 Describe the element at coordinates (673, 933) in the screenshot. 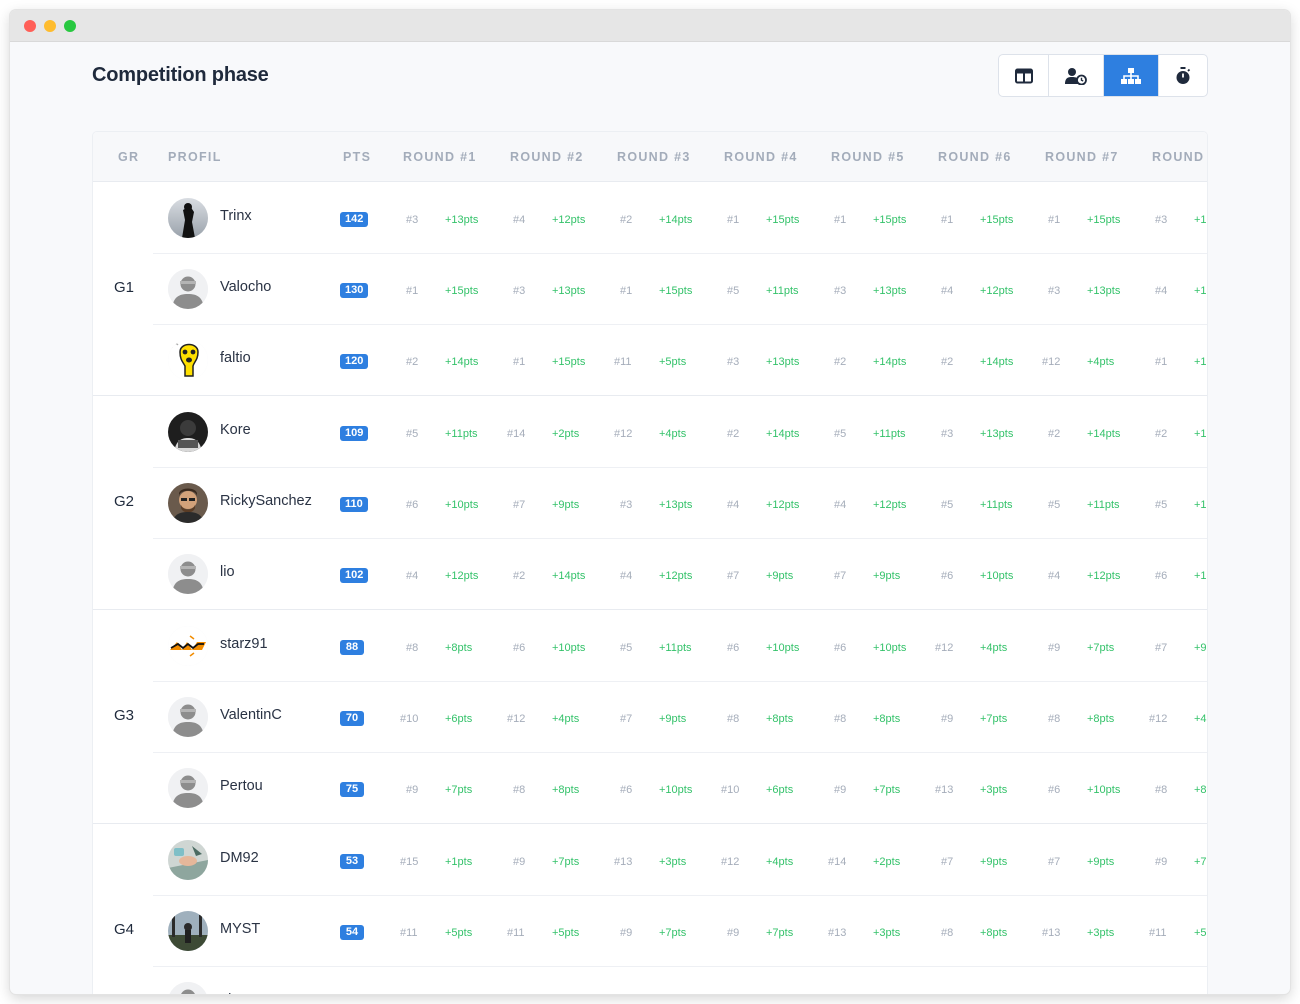

I see `round-points: +7pts` at that location.